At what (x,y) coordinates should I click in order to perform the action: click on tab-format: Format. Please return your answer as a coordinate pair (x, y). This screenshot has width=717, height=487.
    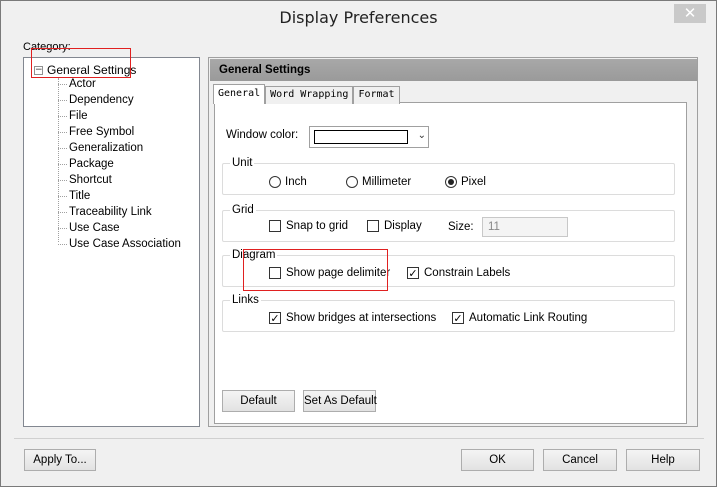
    Looking at the image, I should click on (376, 95).